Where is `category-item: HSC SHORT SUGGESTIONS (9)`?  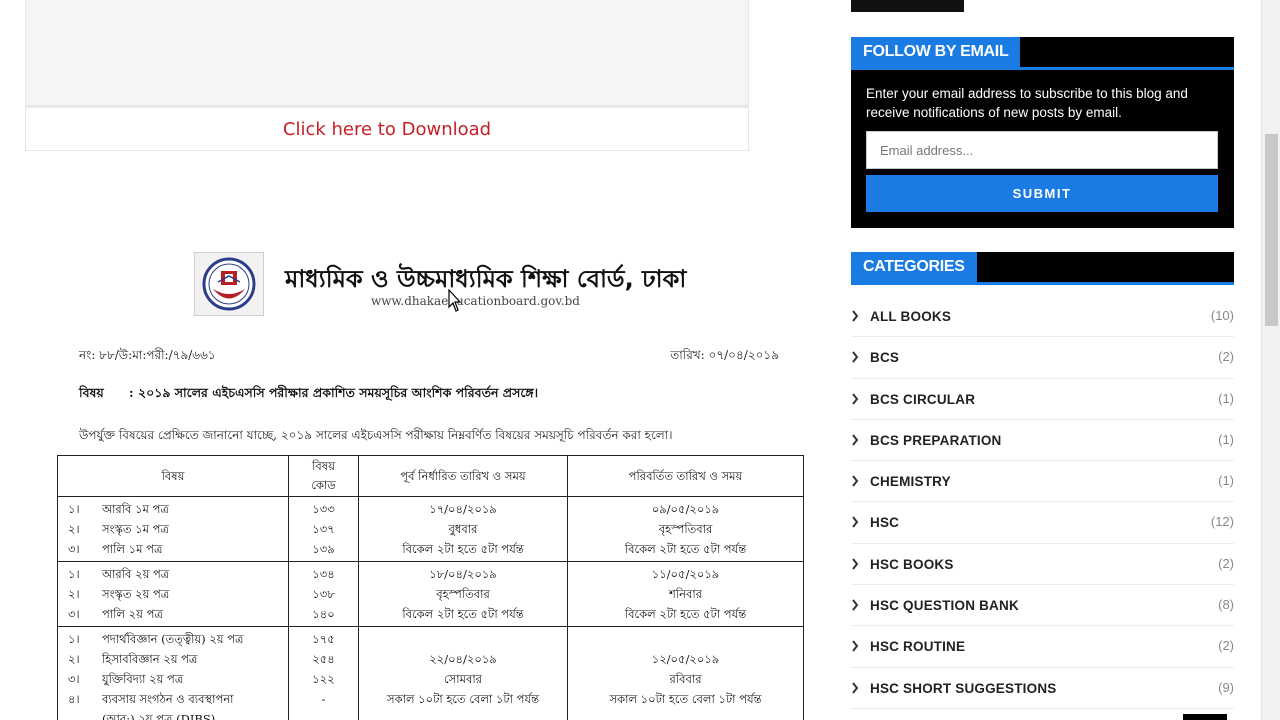
category-item: HSC SHORT SUGGESTIONS (9) is located at coordinates (1042, 688).